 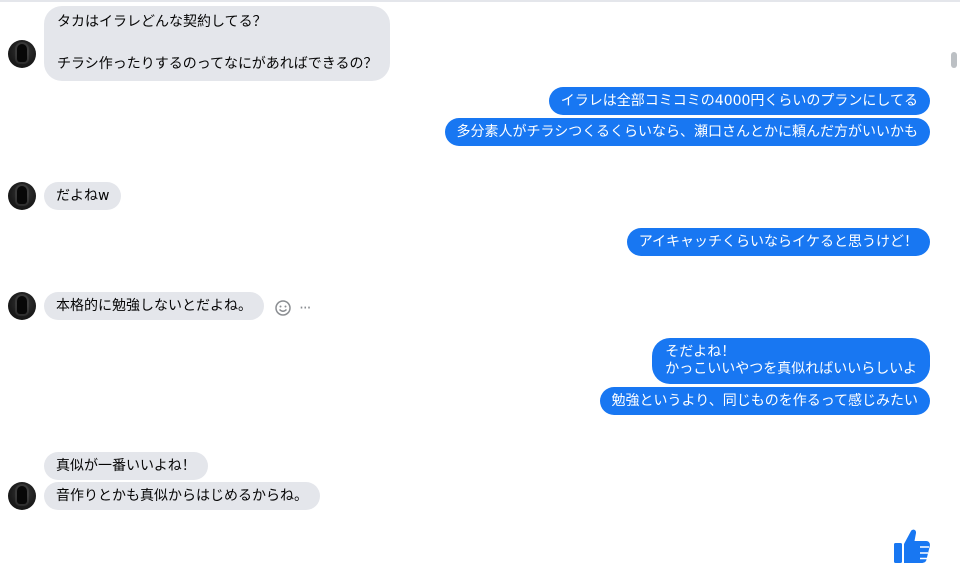 I want to click on outgoing-message: アイキャッチくらいならイケると思うけど！, so click(x=778, y=242).